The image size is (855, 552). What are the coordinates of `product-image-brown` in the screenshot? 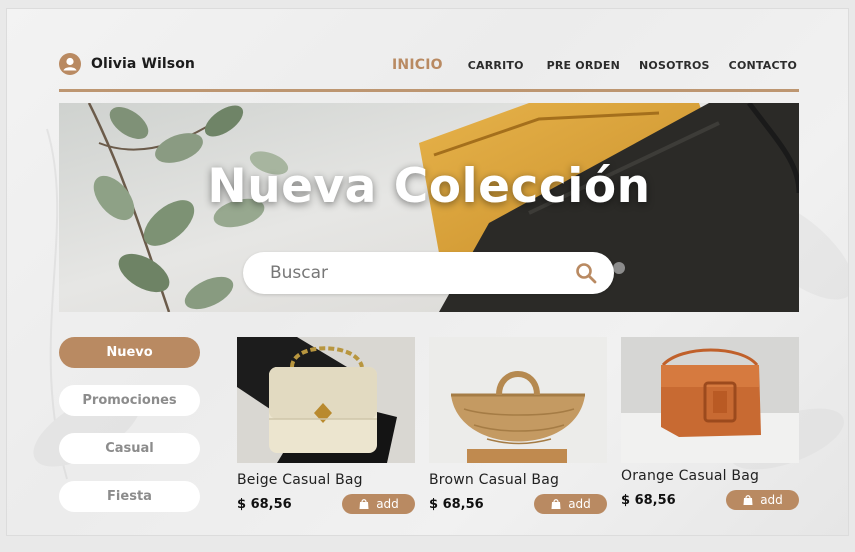 It's located at (518, 400).